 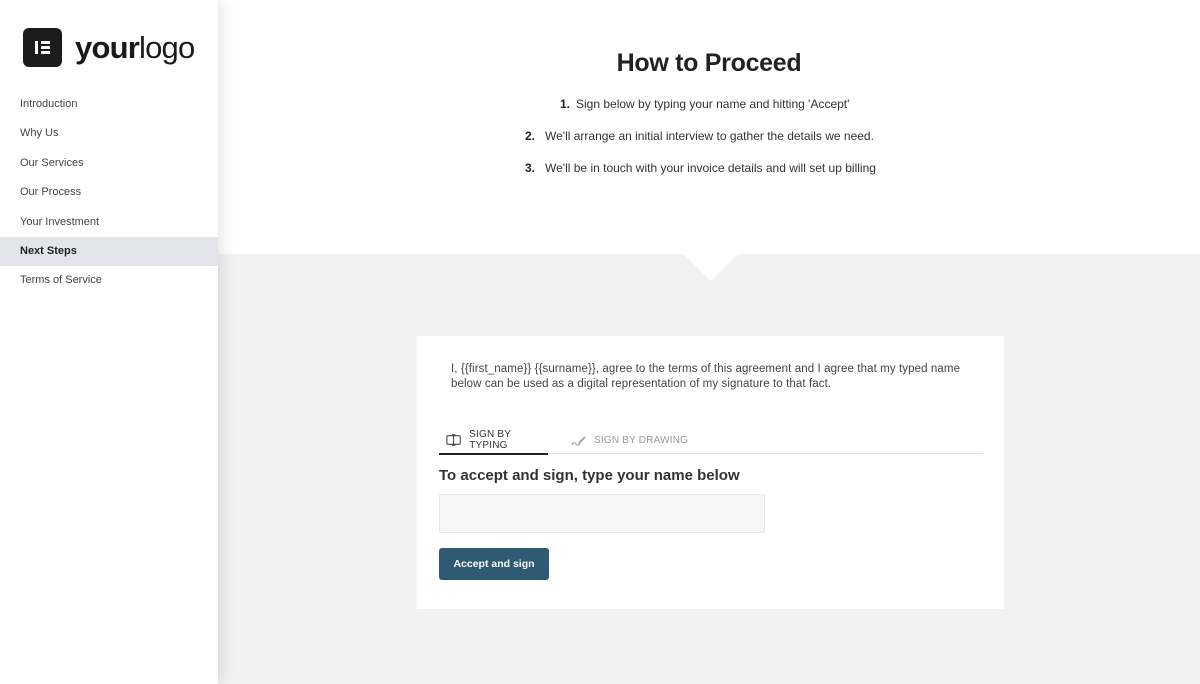 I want to click on sidebar-item-next-steps: Next Steps, so click(x=109, y=251).